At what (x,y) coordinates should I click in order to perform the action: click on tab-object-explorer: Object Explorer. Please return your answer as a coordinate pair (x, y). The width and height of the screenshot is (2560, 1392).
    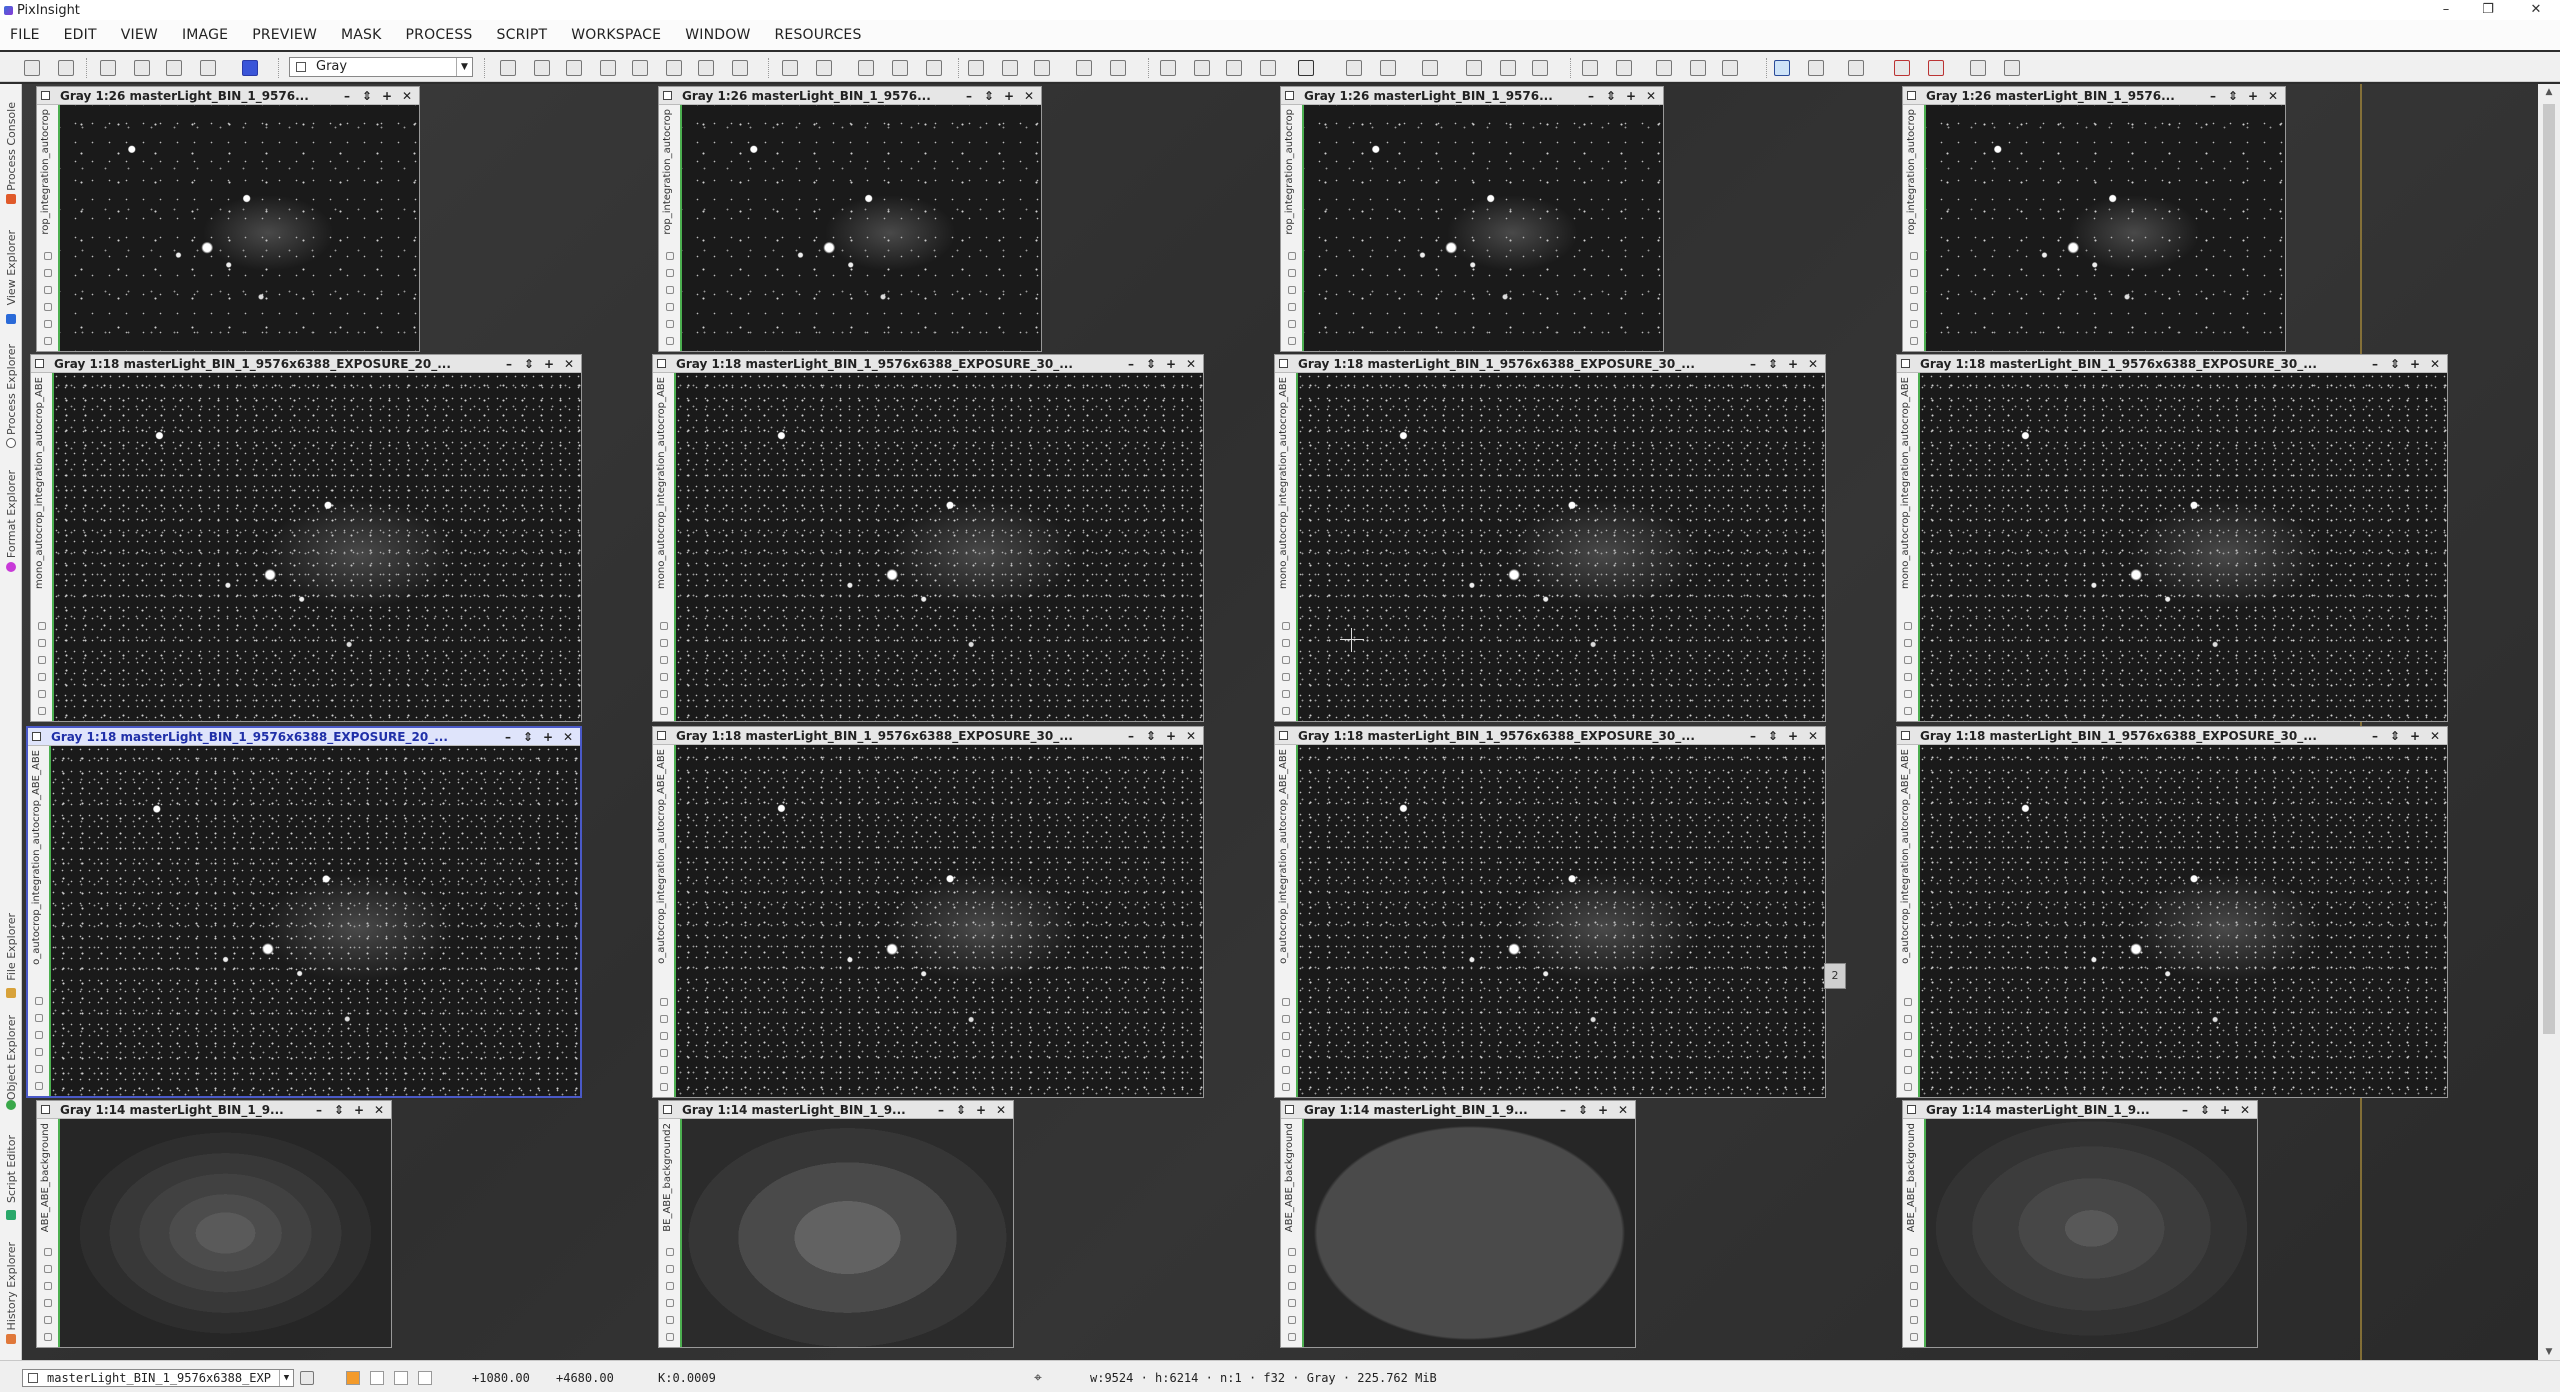
    Looking at the image, I should click on (11, 1058).